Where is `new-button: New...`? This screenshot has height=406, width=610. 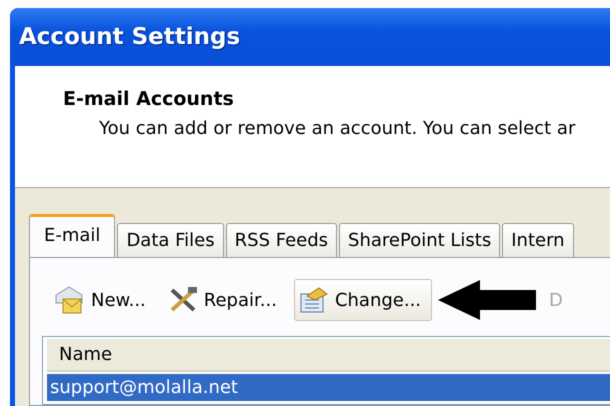 new-button: New... is located at coordinates (102, 300).